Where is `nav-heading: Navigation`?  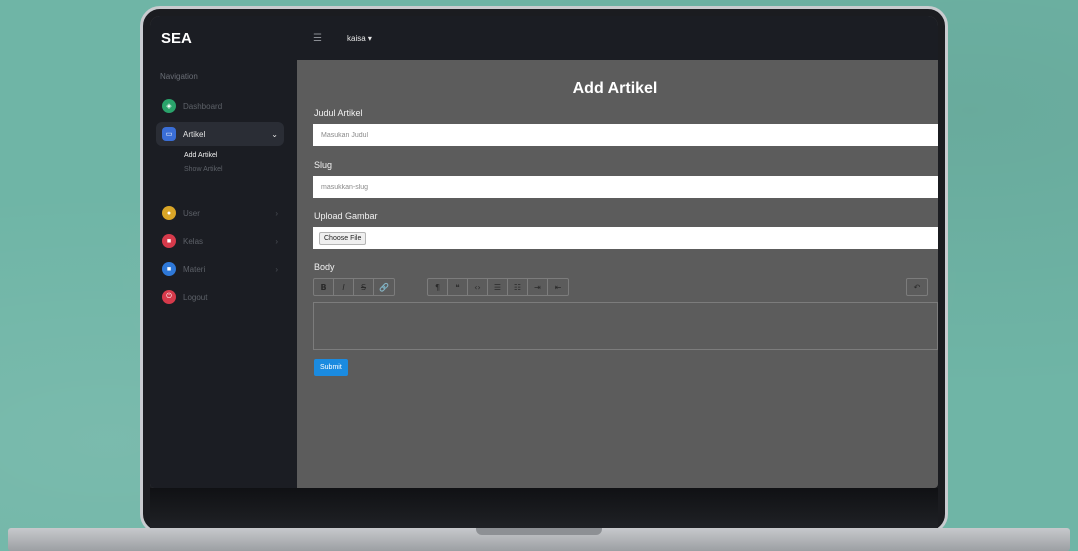
nav-heading: Navigation is located at coordinates (179, 76).